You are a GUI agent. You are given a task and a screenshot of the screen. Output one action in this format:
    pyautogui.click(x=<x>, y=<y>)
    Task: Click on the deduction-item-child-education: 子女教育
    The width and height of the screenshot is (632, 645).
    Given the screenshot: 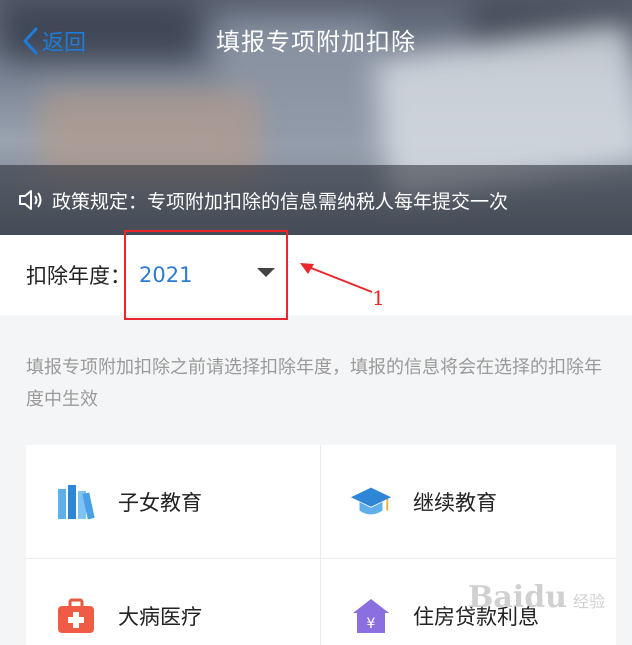 What is the action you would take?
    pyautogui.click(x=173, y=502)
    